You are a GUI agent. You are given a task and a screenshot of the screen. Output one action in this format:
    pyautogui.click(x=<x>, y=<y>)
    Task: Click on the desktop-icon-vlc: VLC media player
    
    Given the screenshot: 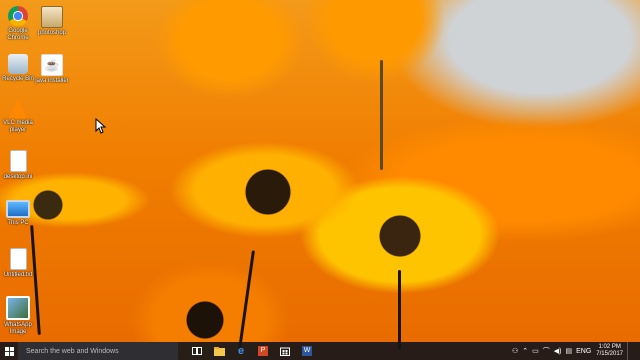 What is the action you would take?
    pyautogui.click(x=18, y=117)
    